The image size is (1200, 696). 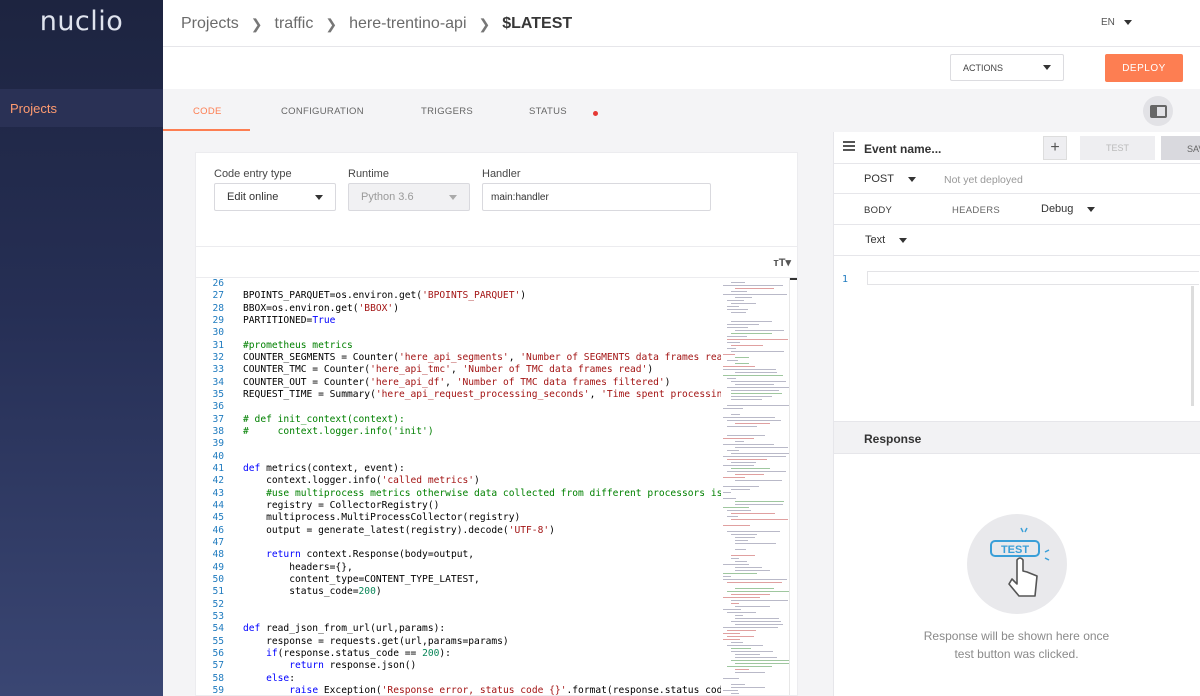 What do you see at coordinates (458, 284) in the screenshot?
I see `code-line: 26` at bounding box center [458, 284].